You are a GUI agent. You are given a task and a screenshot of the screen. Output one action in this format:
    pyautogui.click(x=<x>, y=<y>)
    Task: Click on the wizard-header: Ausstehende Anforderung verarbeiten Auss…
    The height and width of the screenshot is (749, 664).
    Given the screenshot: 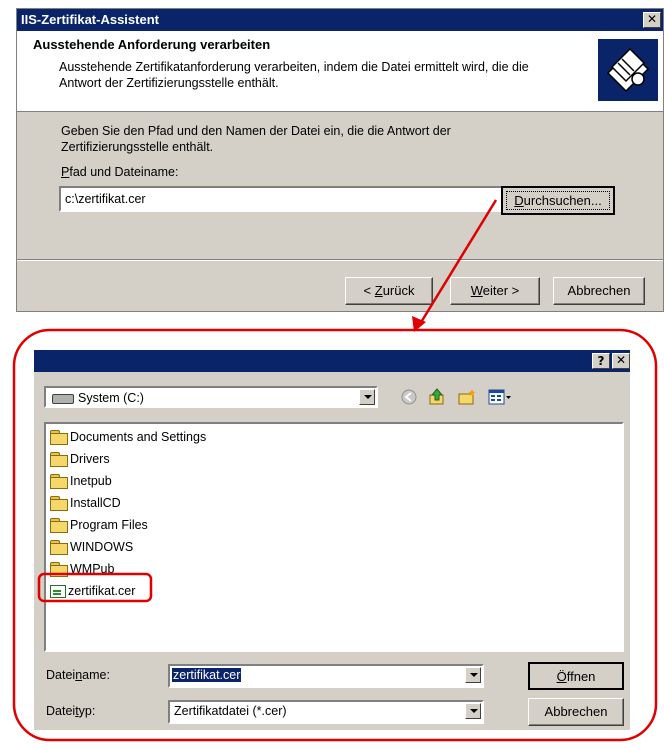 What is the action you would take?
    pyautogui.click(x=340, y=71)
    